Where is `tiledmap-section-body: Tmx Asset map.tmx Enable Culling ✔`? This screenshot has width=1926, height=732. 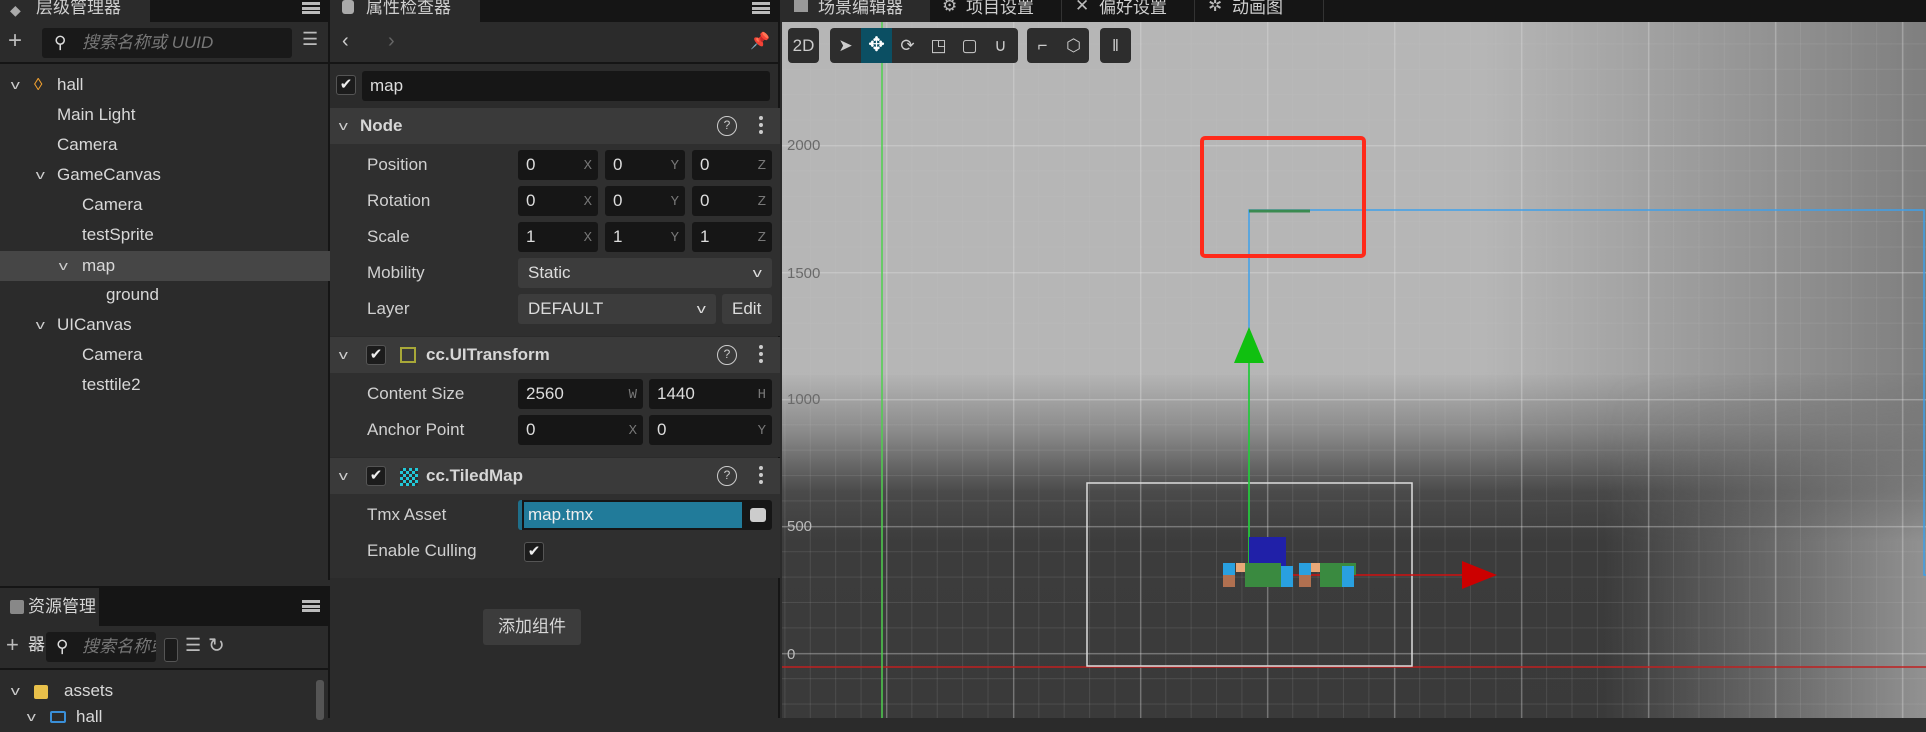 tiledmap-section-body: Tmx Asset map.tmx Enable Culling ✔ is located at coordinates (555, 536).